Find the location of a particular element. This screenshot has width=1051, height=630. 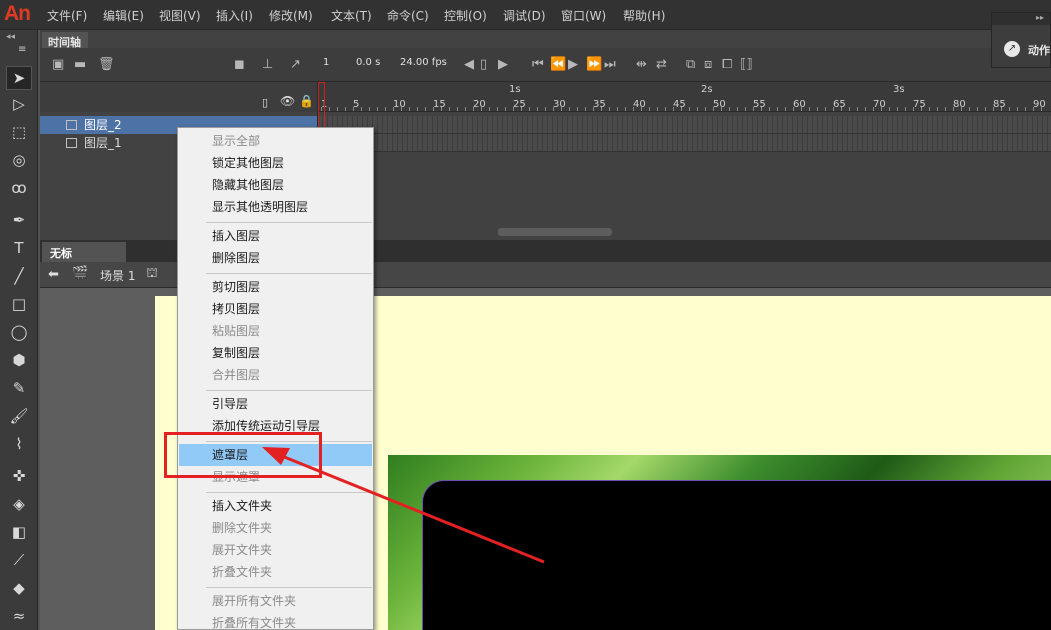

new-layer-icon: ▣ is located at coordinates (58, 64).